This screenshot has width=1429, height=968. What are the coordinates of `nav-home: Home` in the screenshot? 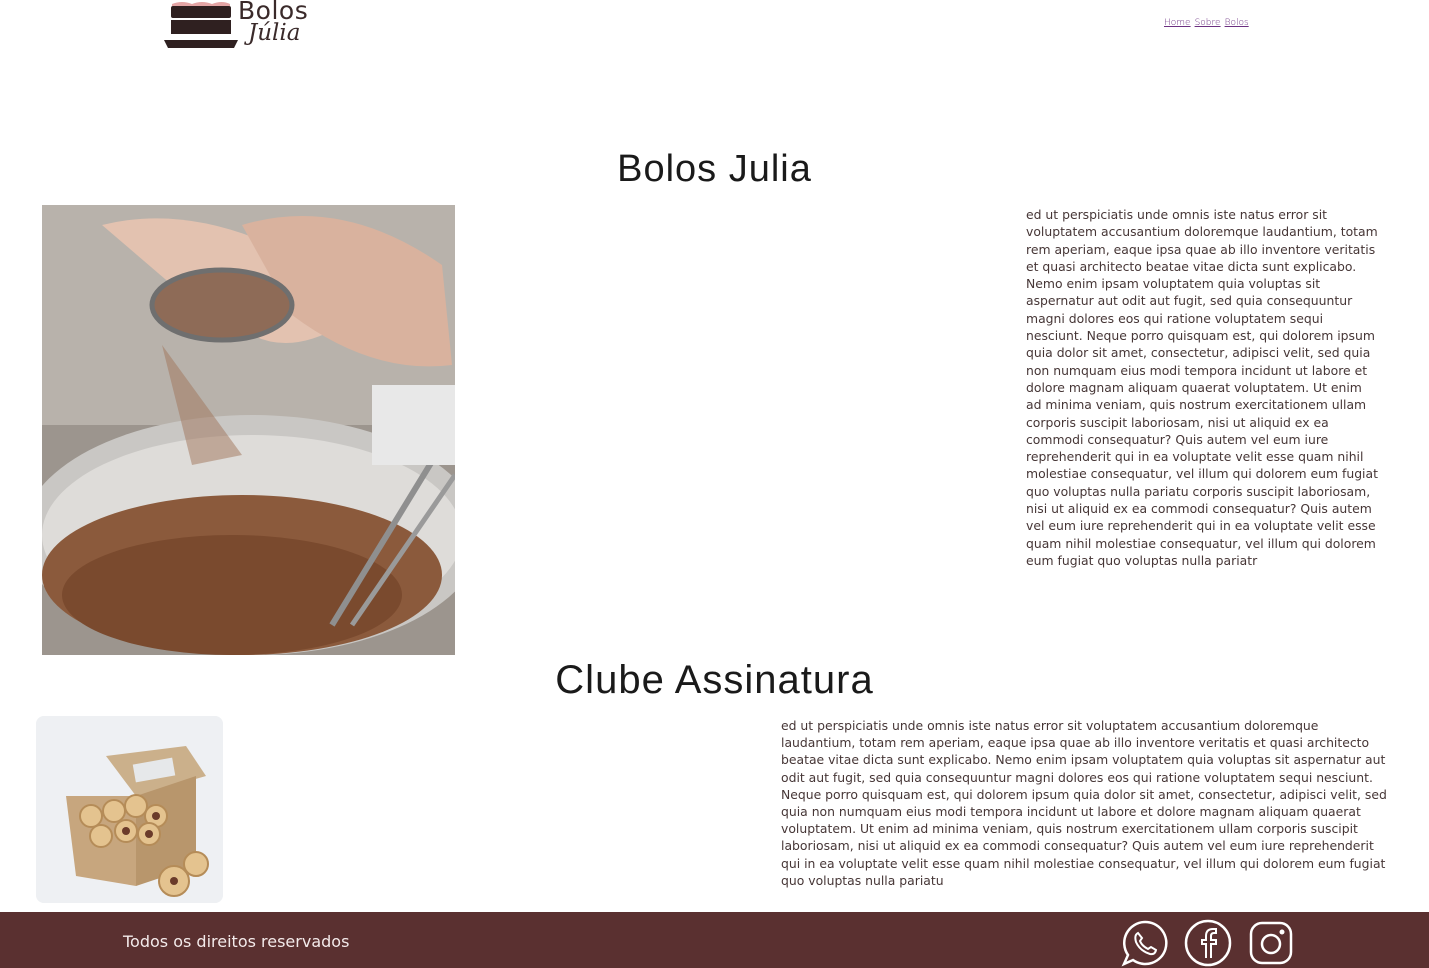 It's located at (1177, 23).